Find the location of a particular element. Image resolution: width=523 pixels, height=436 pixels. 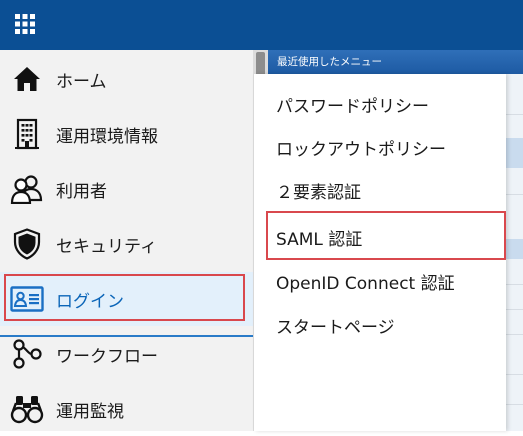

top-bar is located at coordinates (261, 25).